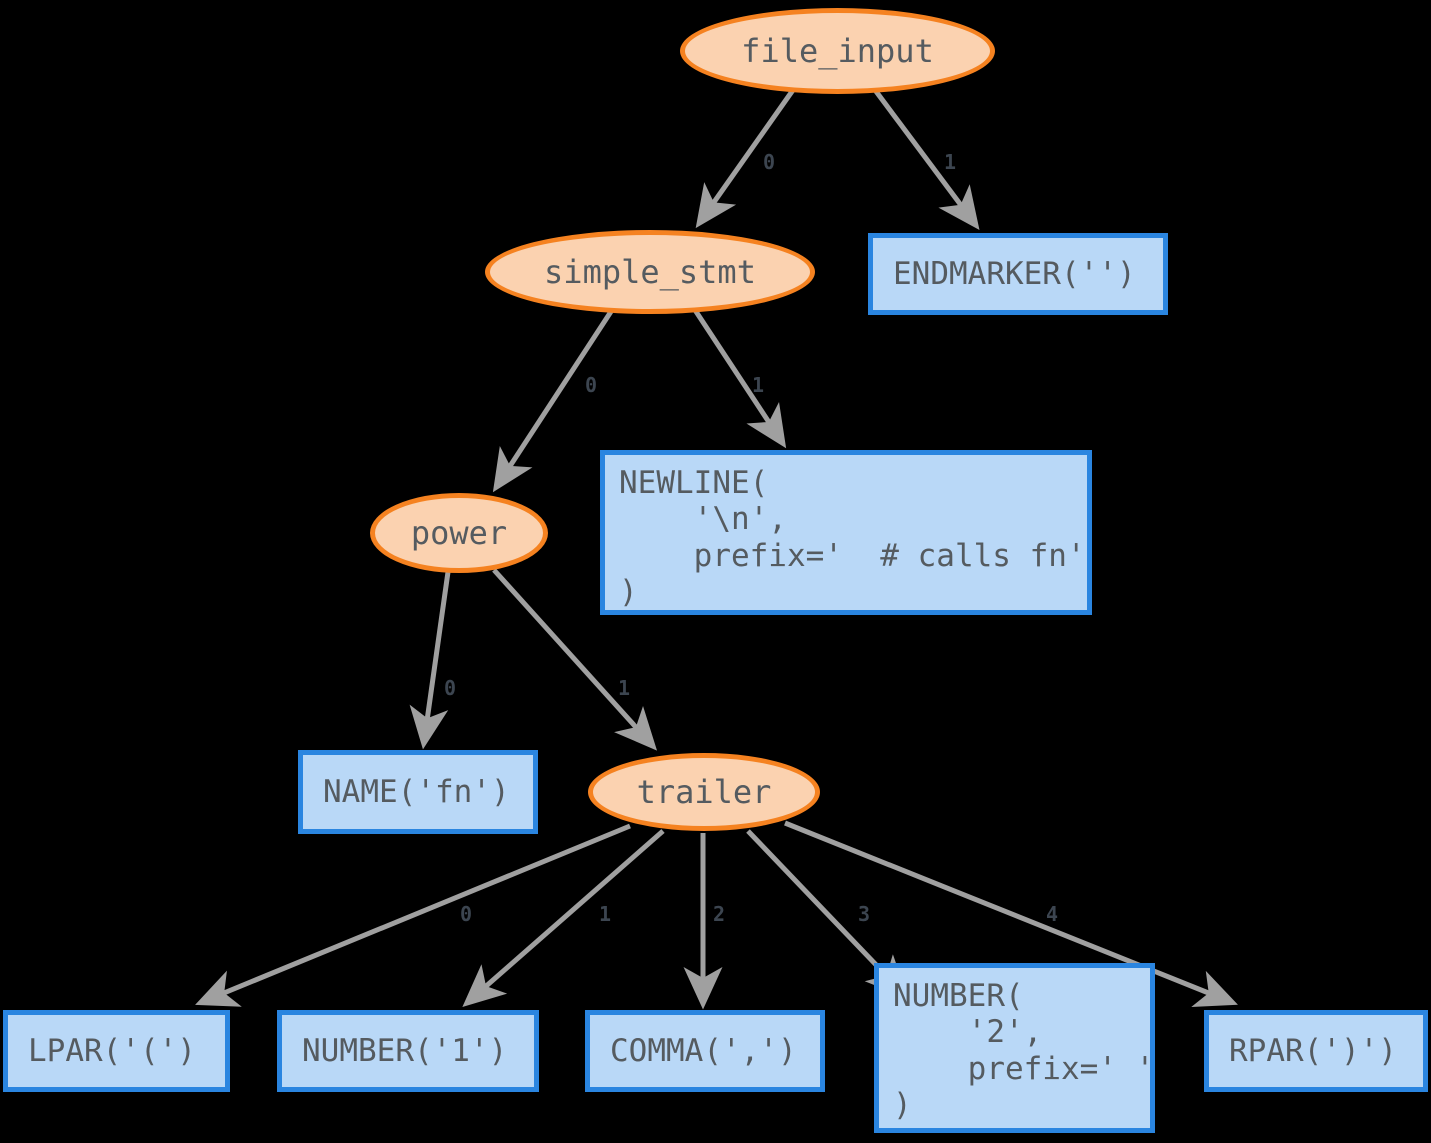 The image size is (1431, 1143). What do you see at coordinates (450, 688) in the screenshot?
I see `edge-label-power-name_fn: 0` at bounding box center [450, 688].